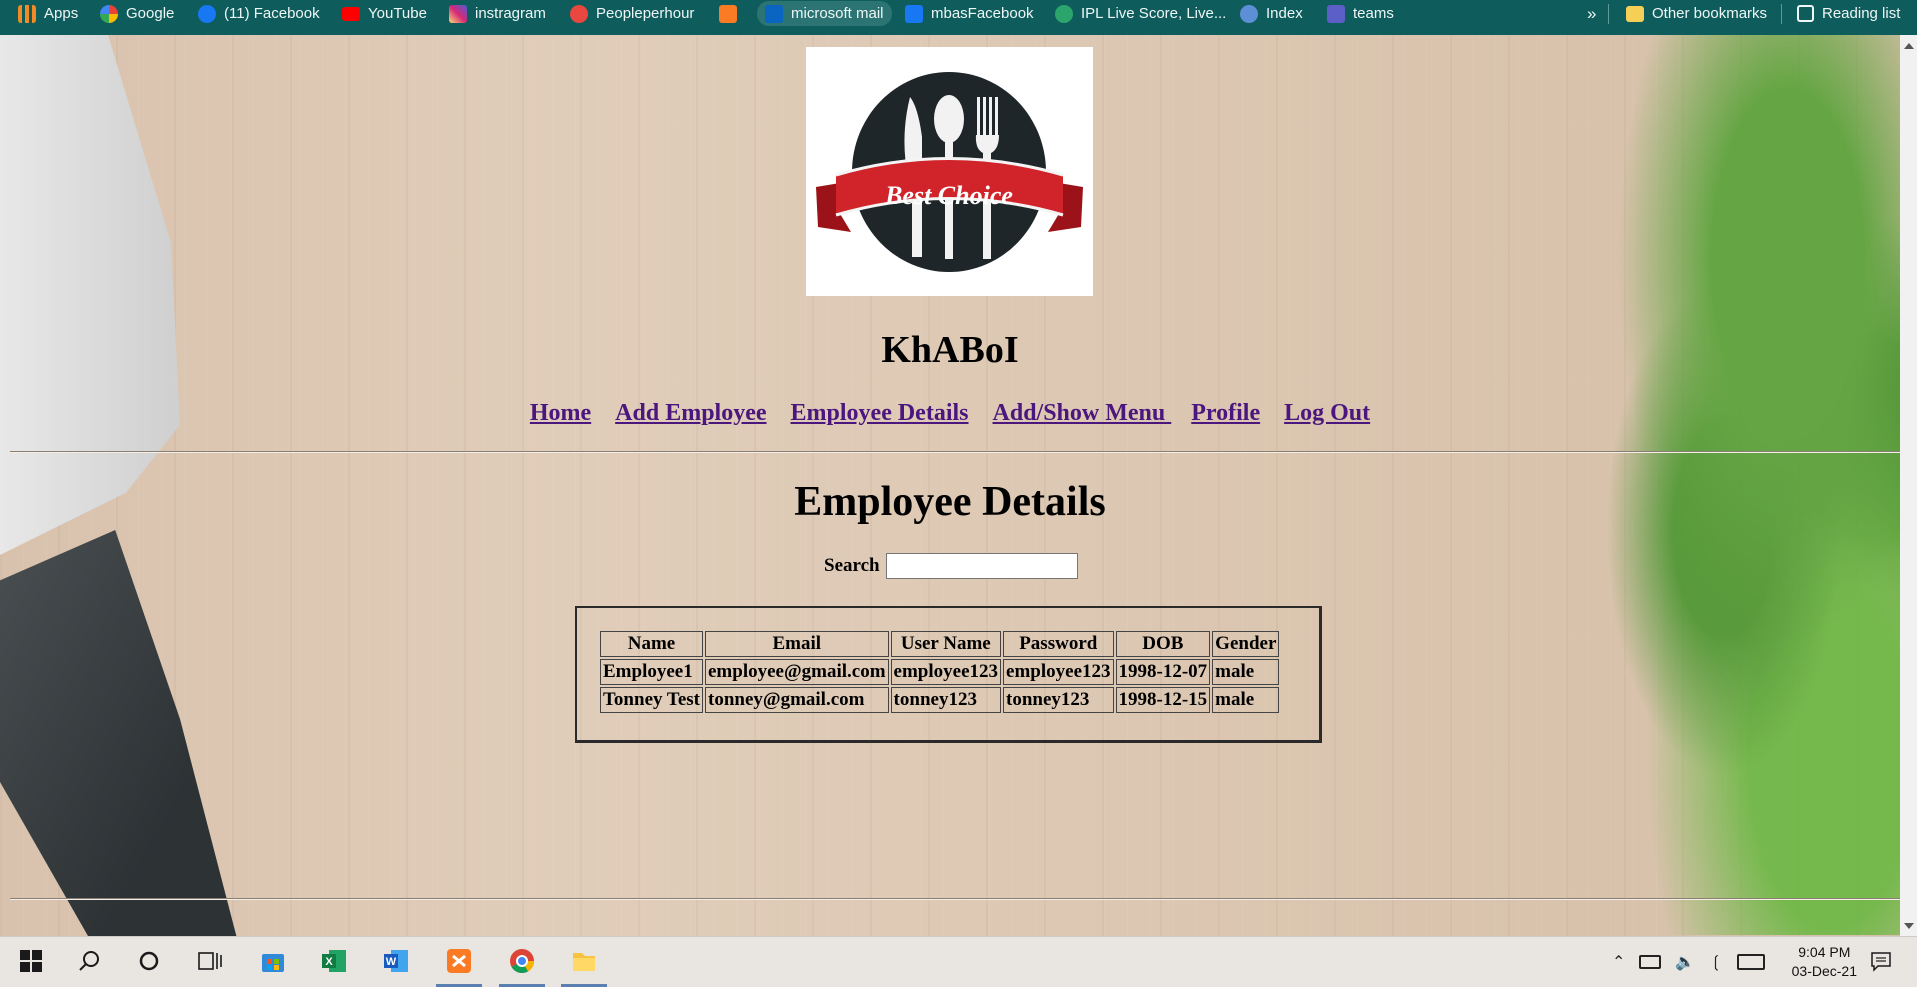  Describe the element at coordinates (272, 13) in the screenshot. I see `bookmark-label: (11) Facebook` at that location.